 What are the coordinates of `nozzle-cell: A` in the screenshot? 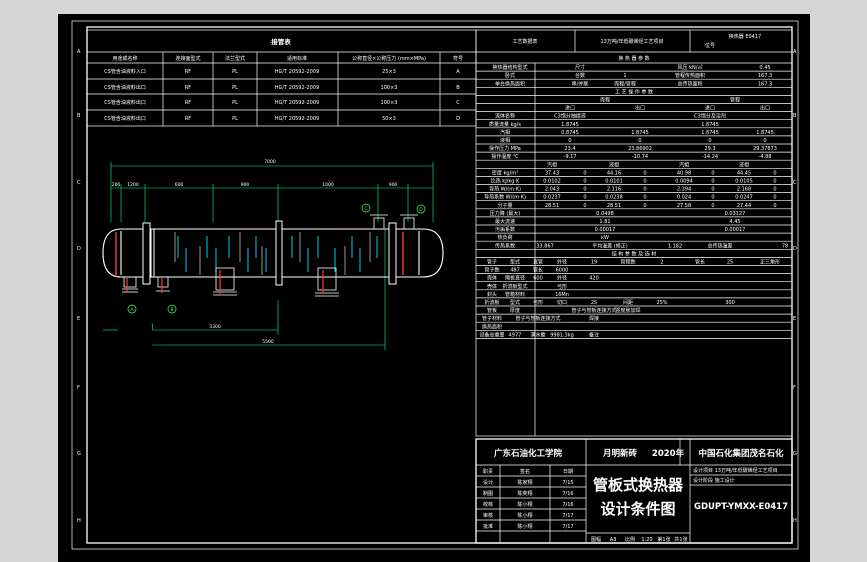 It's located at (458, 72).